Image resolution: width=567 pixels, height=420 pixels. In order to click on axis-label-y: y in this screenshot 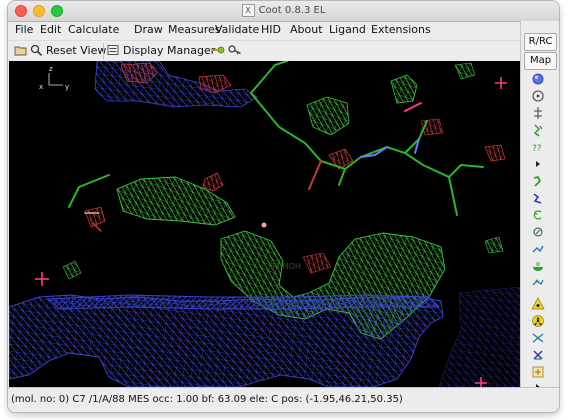, I will do `click(67, 87)`.